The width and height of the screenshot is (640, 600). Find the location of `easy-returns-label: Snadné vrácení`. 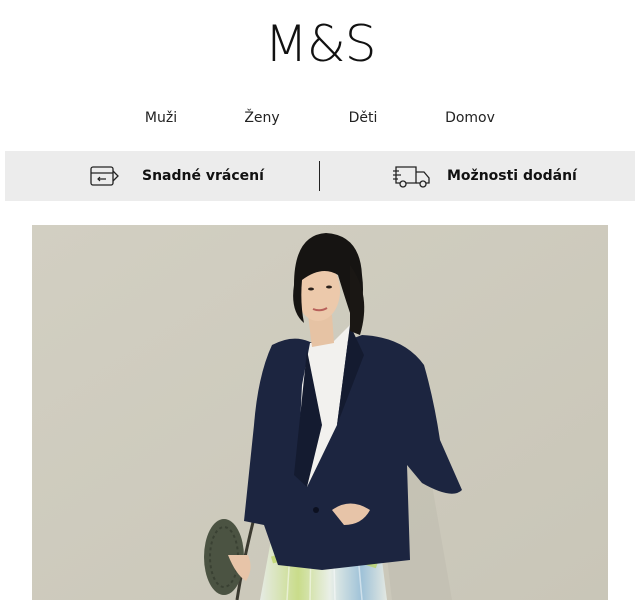

easy-returns-label: Snadné vrácení is located at coordinates (203, 176).